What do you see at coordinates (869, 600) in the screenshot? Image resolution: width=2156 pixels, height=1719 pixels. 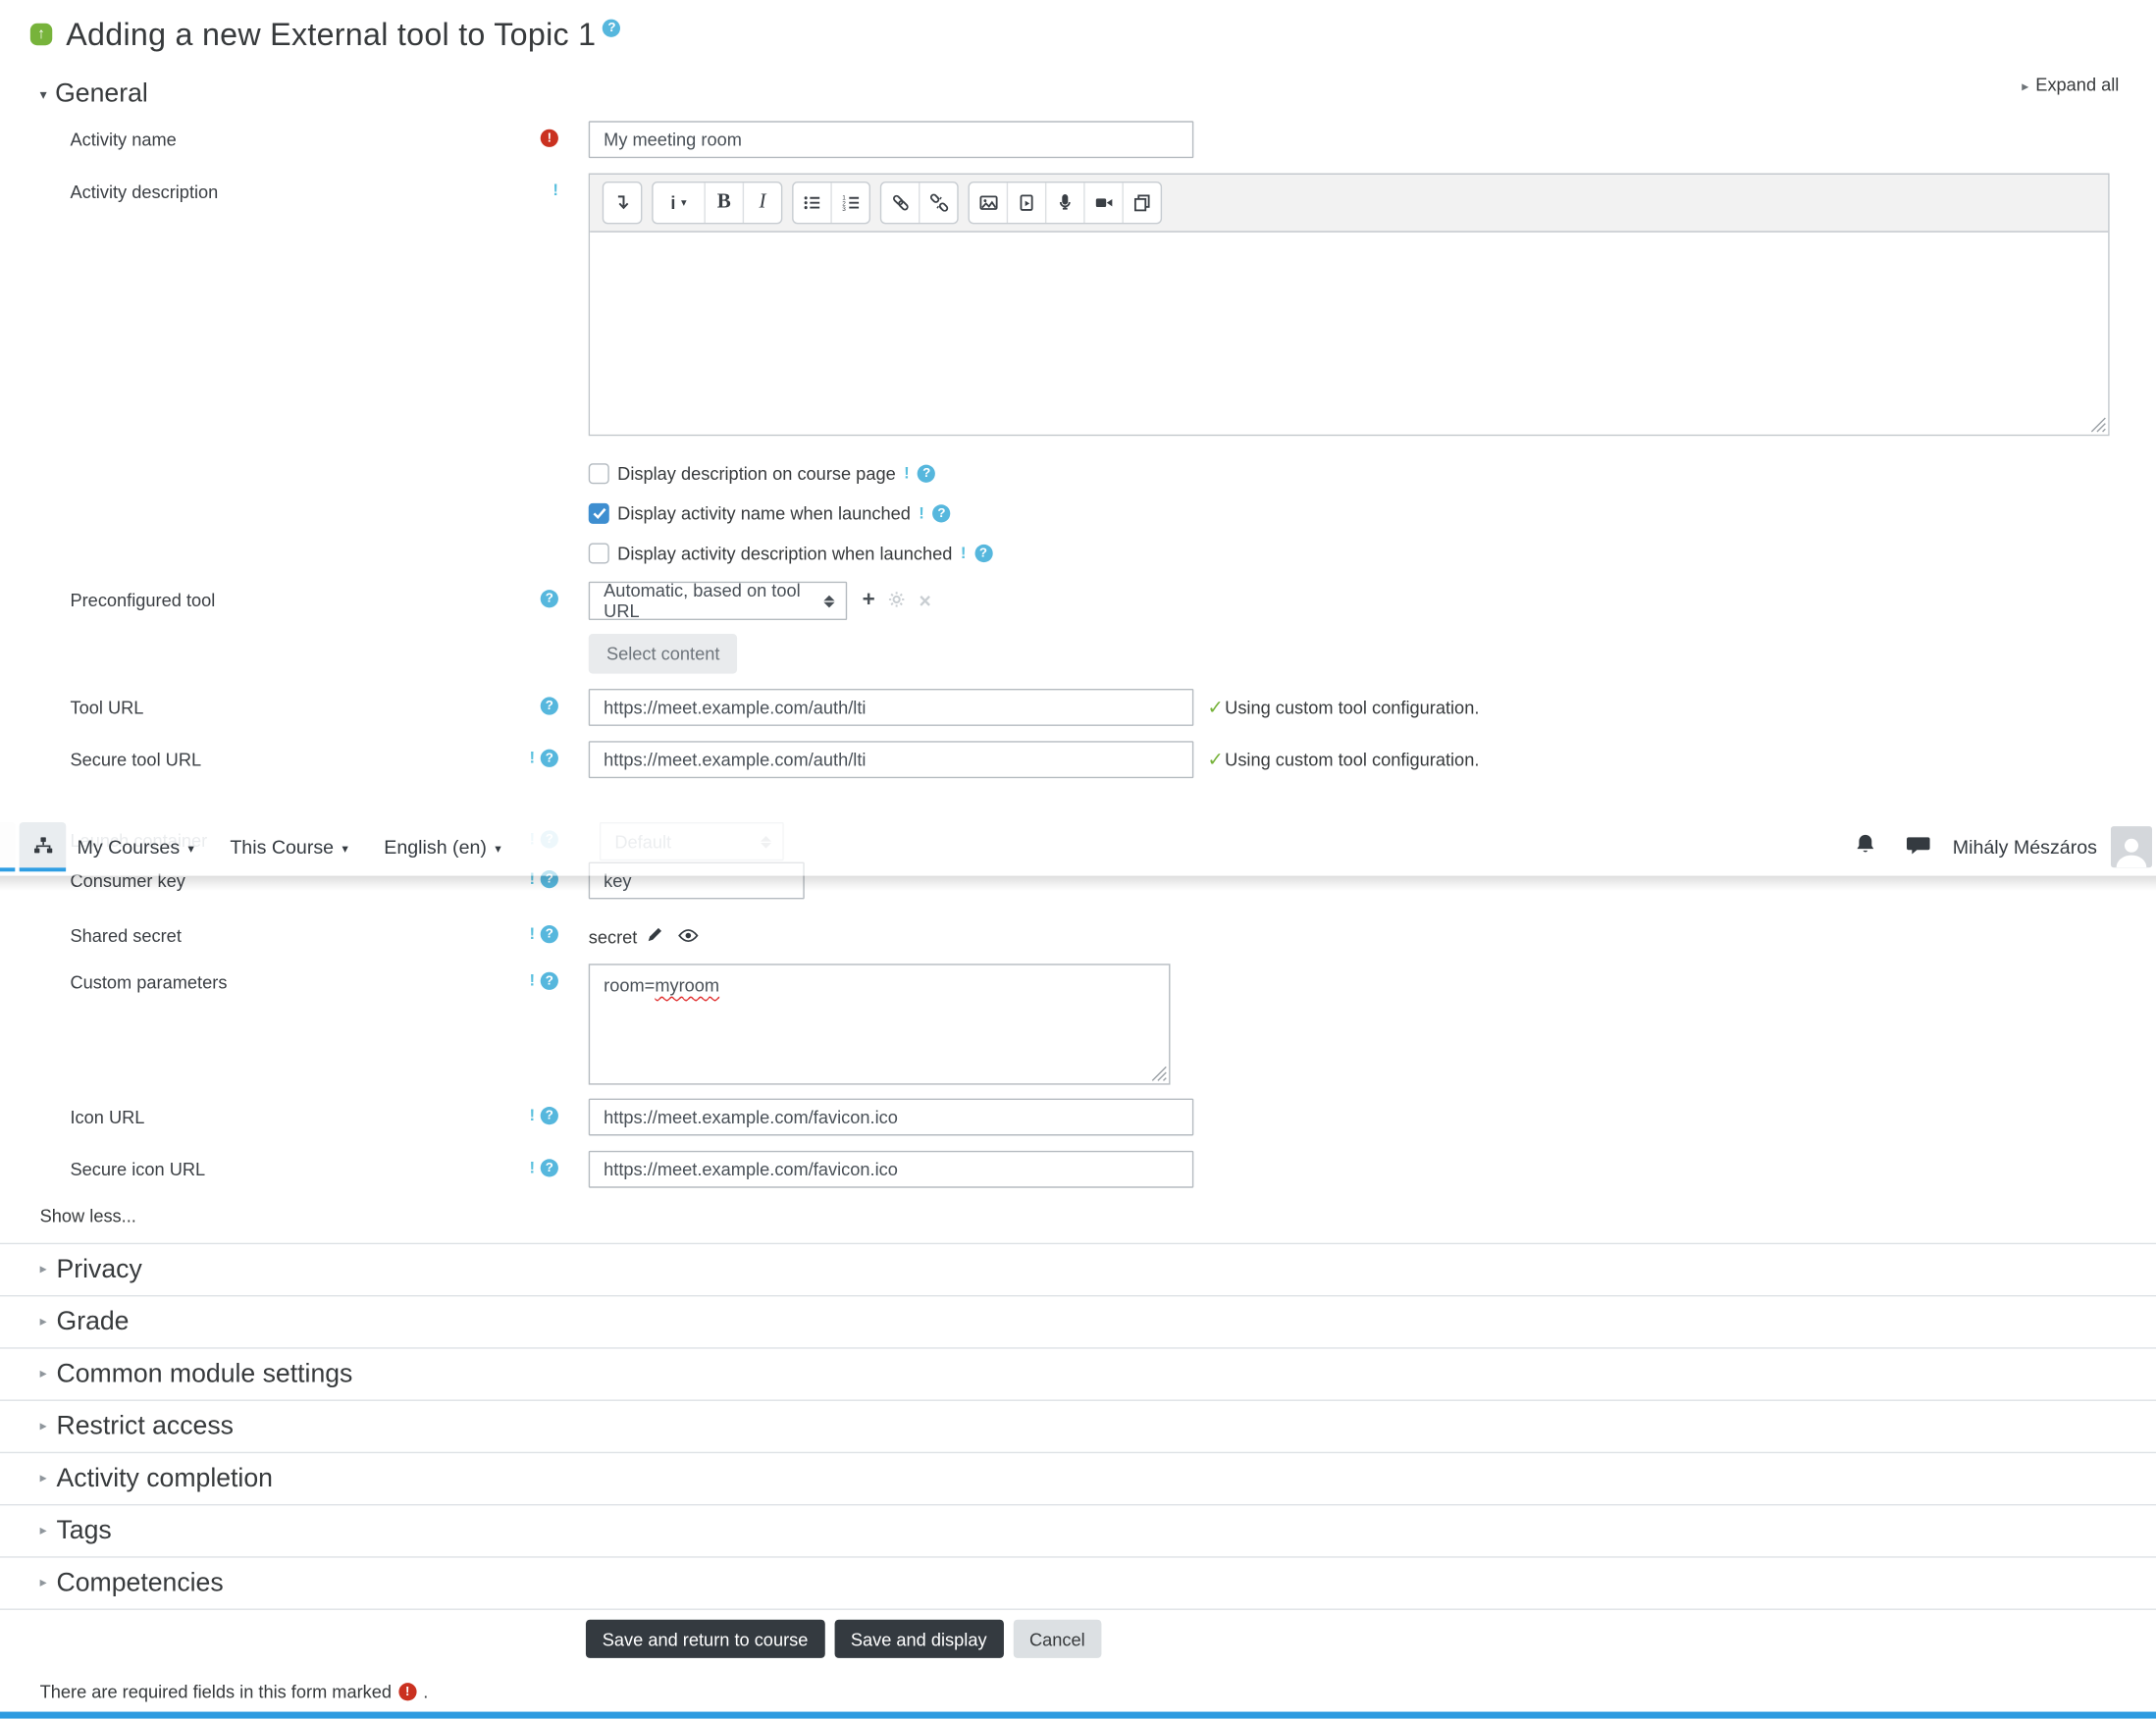 I see `add-tool-icon: +` at bounding box center [869, 600].